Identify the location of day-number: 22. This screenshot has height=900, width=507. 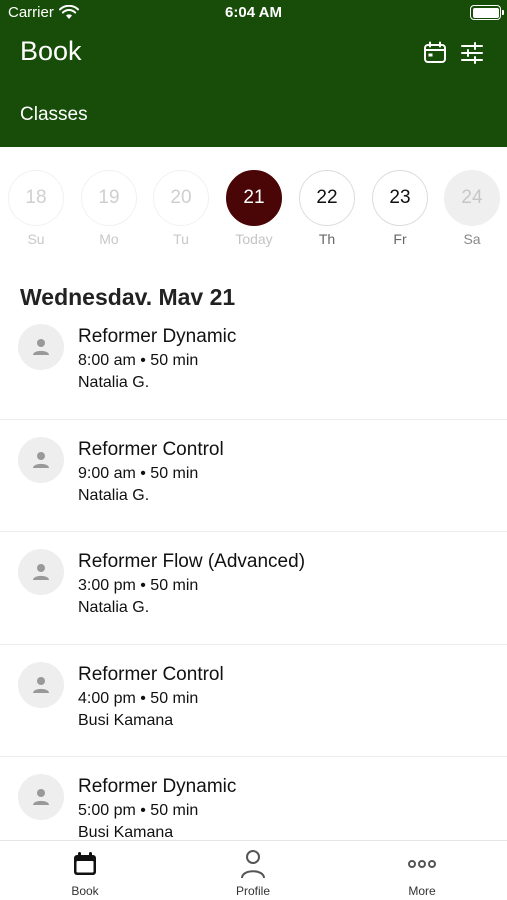
(327, 198).